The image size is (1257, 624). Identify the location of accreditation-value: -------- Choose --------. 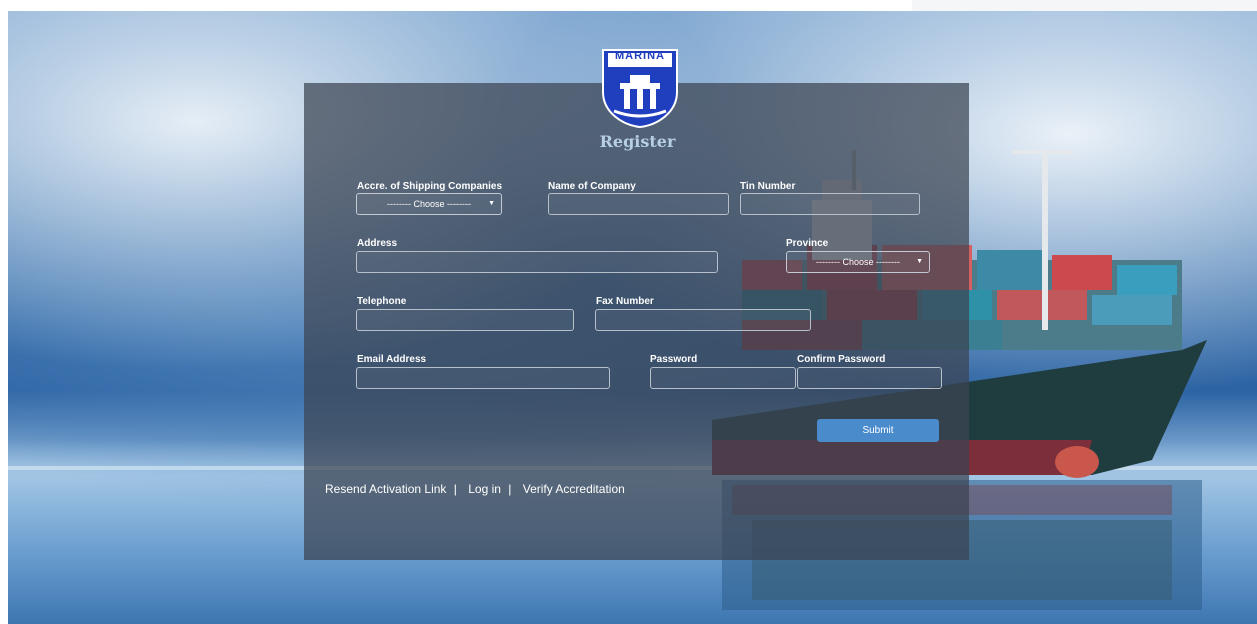
(429, 204).